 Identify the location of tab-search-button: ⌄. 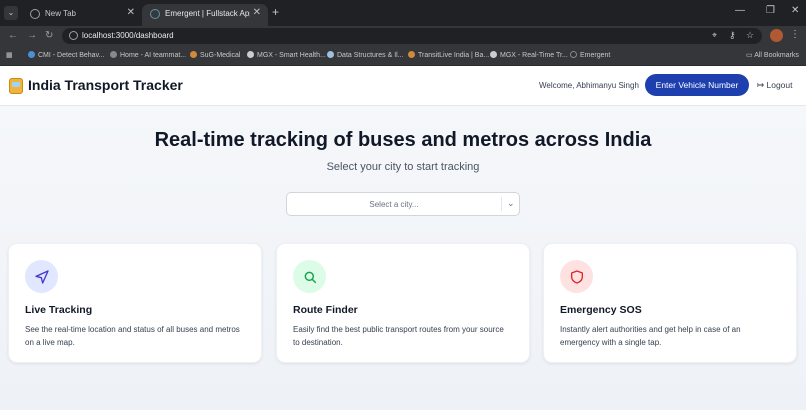
(11, 13).